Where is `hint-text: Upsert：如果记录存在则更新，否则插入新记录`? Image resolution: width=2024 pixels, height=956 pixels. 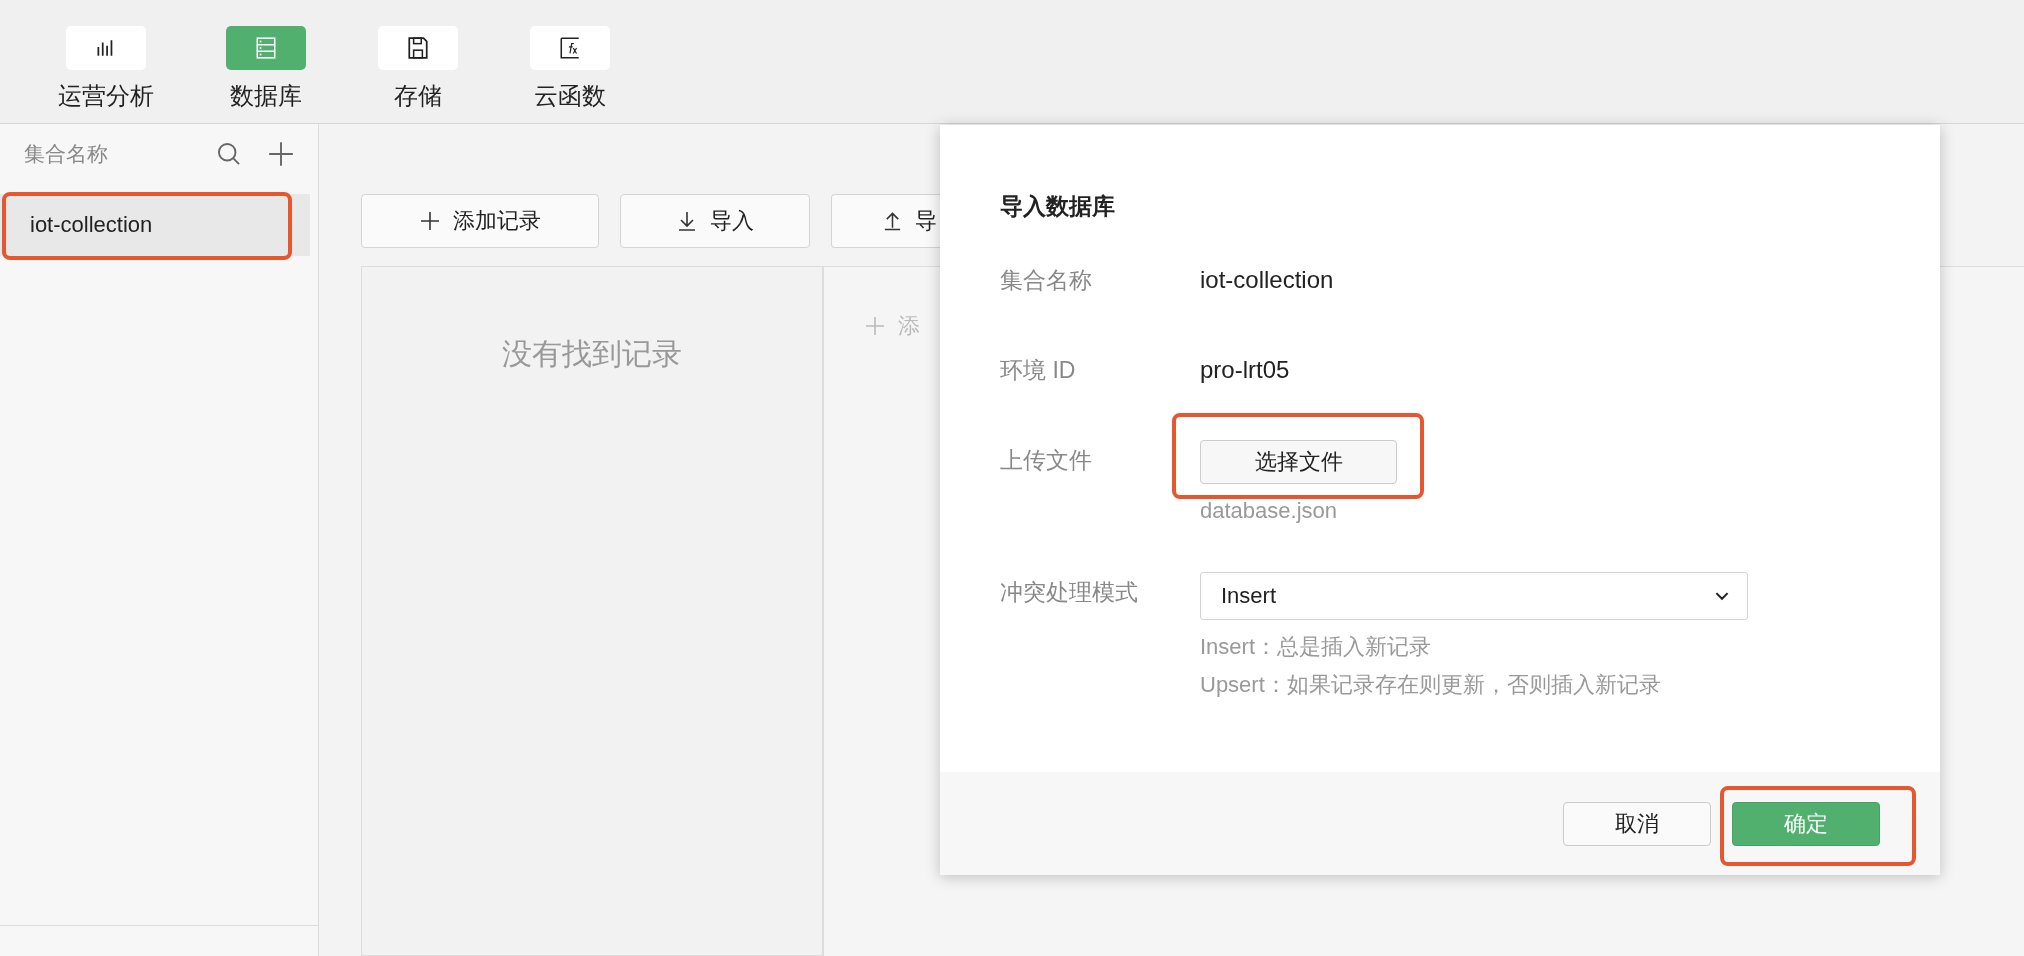
hint-text: Upsert：如果记录存在则更新，否则插入新记录 is located at coordinates (1430, 685).